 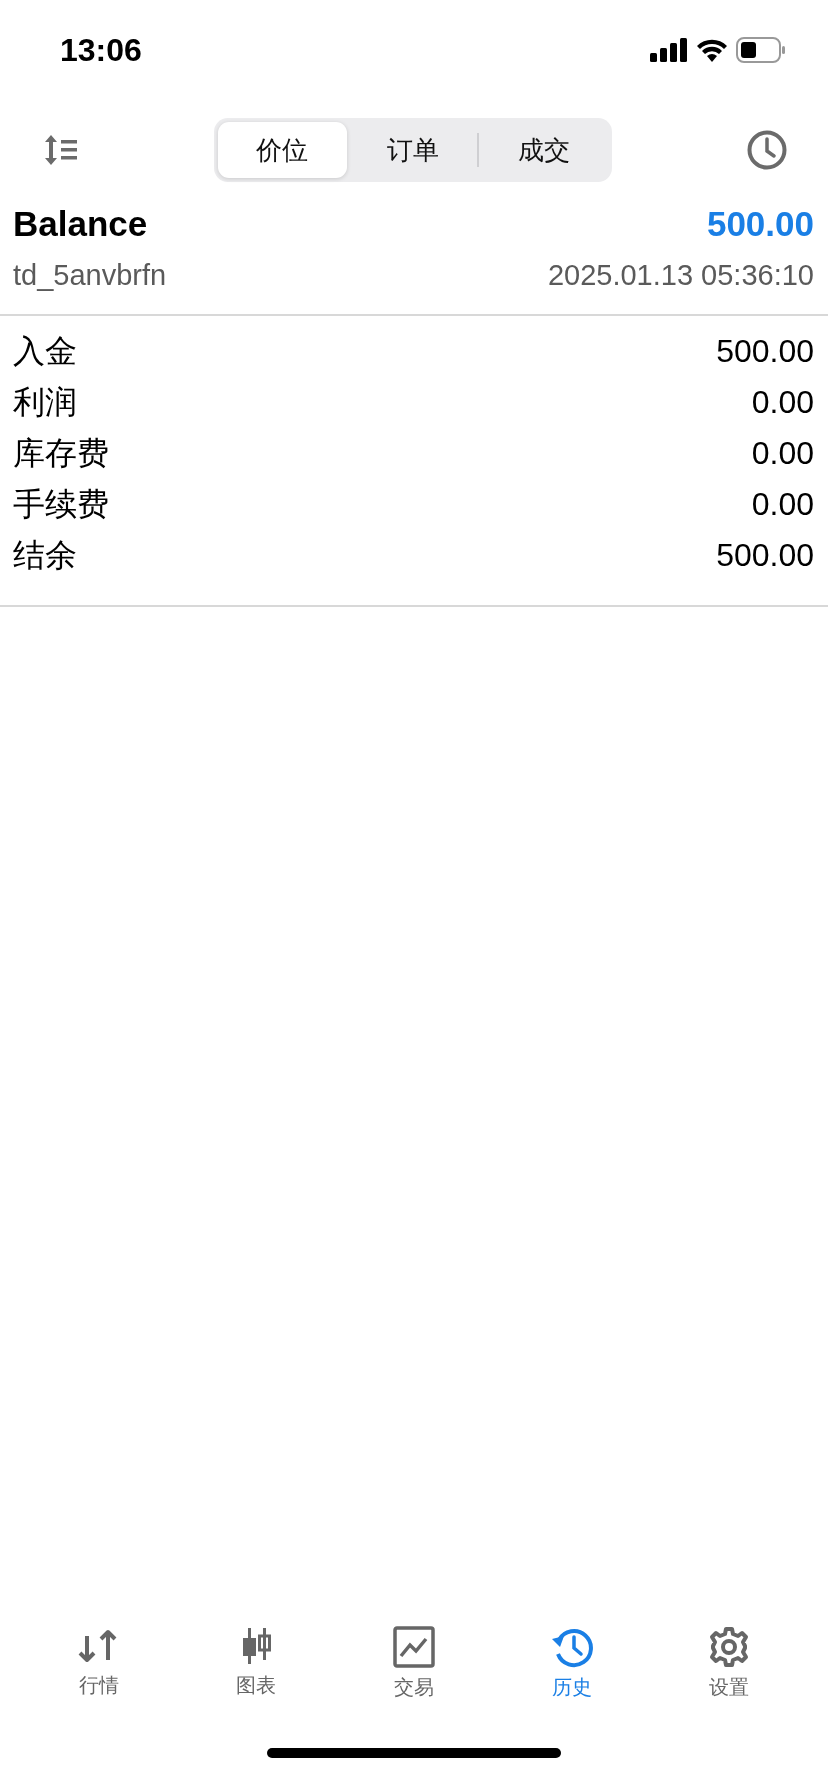 What do you see at coordinates (767, 150) in the screenshot?
I see `clock-icon` at bounding box center [767, 150].